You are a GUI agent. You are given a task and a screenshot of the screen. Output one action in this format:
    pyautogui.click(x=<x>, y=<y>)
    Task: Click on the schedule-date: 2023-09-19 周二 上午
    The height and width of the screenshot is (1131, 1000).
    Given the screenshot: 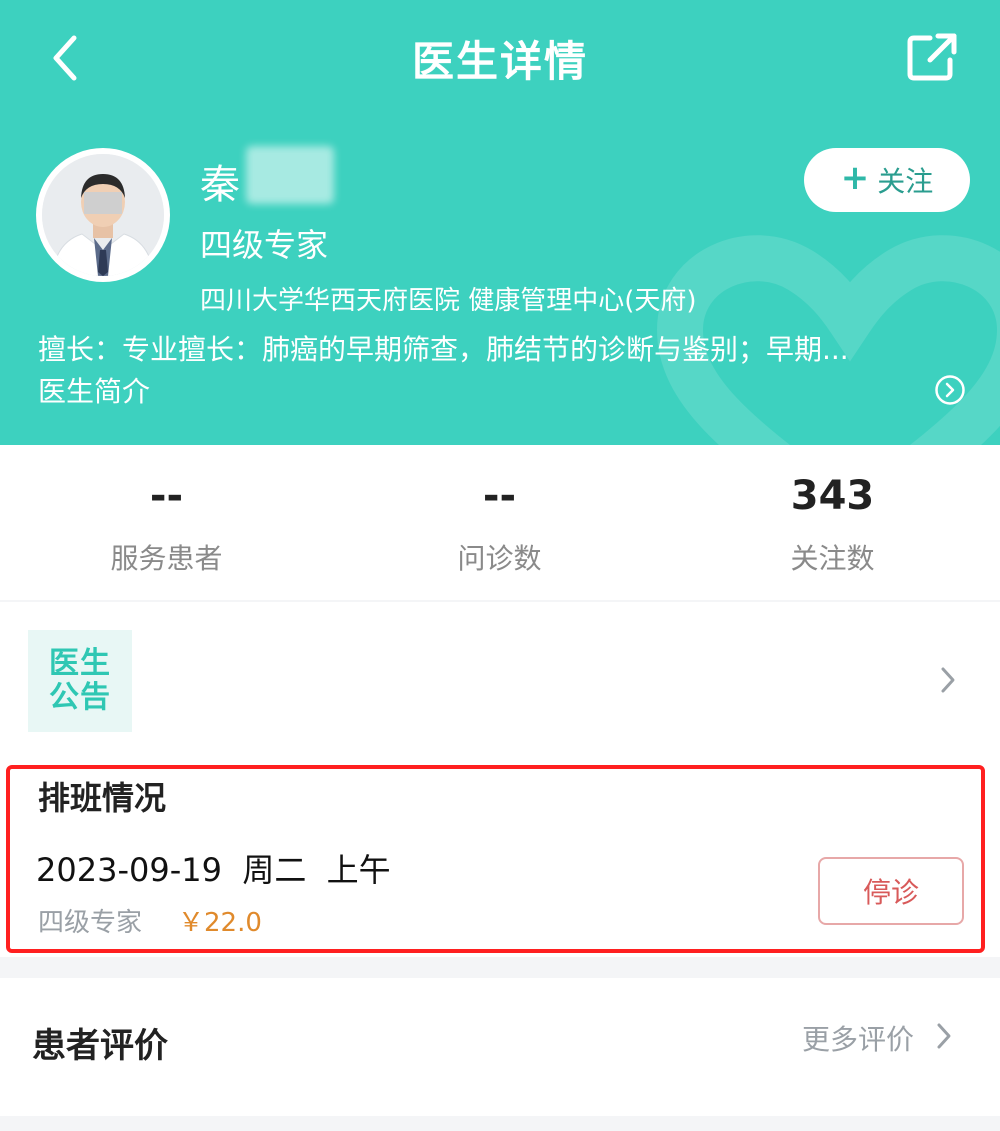 What is the action you would take?
    pyautogui.click(x=213, y=870)
    